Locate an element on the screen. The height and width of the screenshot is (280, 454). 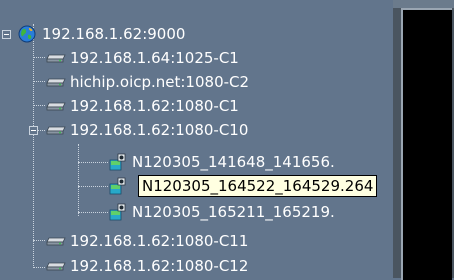
tree-node: 192.168.1.62:1080-C1 is located at coordinates (190, 106).